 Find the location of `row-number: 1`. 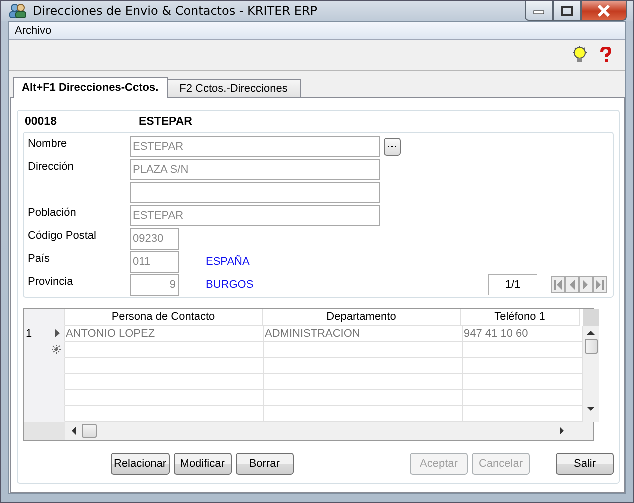

row-number: 1 is located at coordinates (29, 334).